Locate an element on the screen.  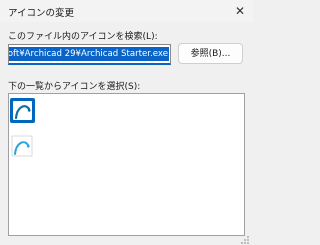
file-path-input: asoft¥Archicad 29¥Archicad Starter.exe is located at coordinates (89, 54).